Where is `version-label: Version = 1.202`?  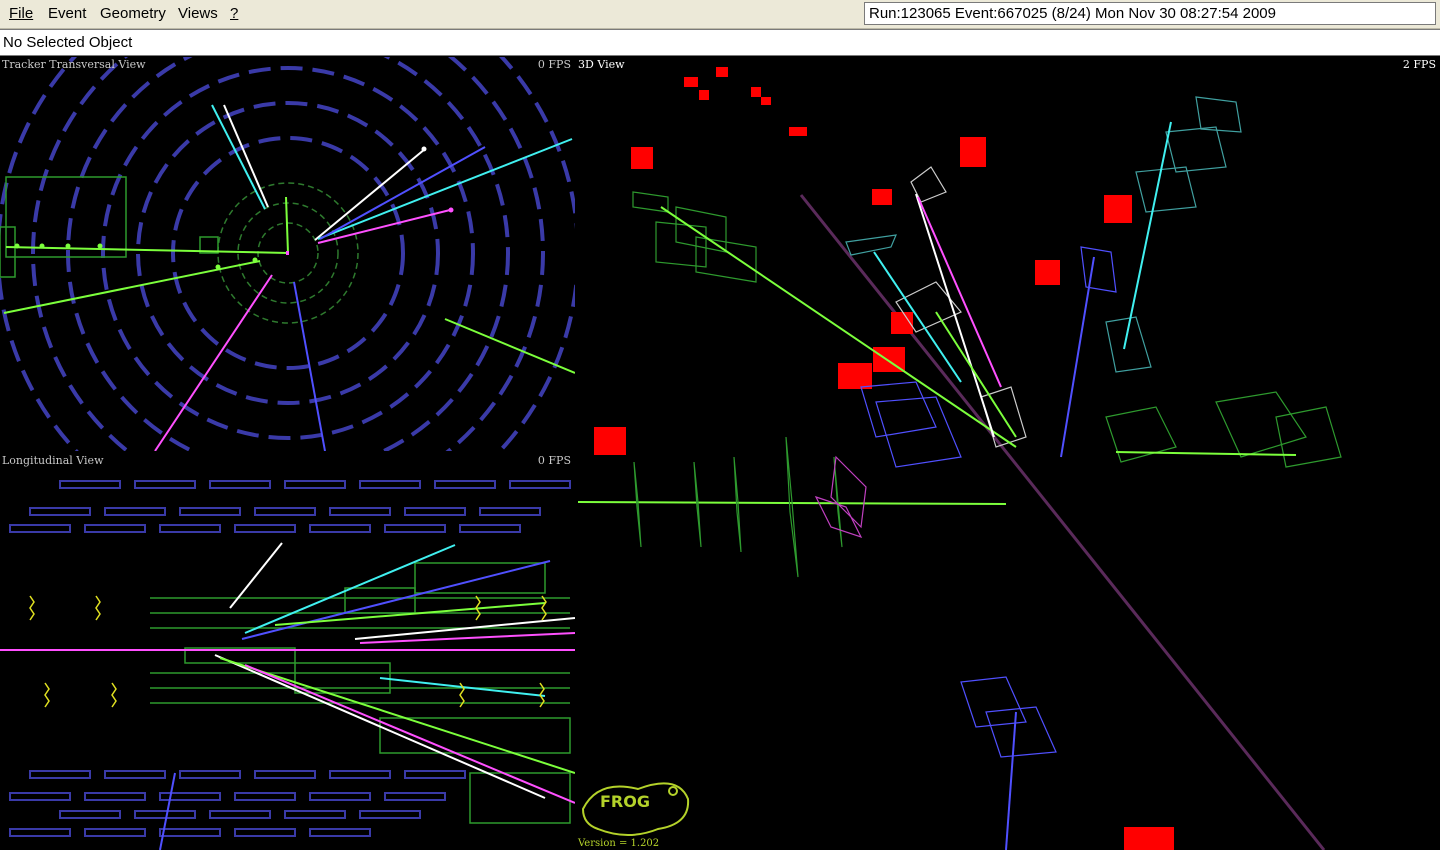
version-label: Version = 1.202 is located at coordinates (619, 843).